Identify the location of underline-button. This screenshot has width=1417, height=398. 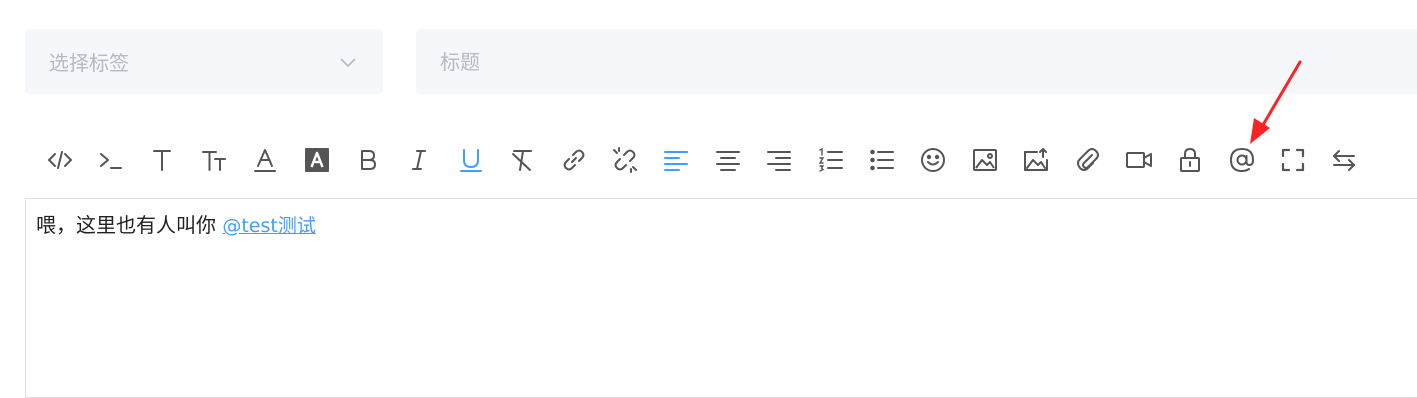
(470, 160).